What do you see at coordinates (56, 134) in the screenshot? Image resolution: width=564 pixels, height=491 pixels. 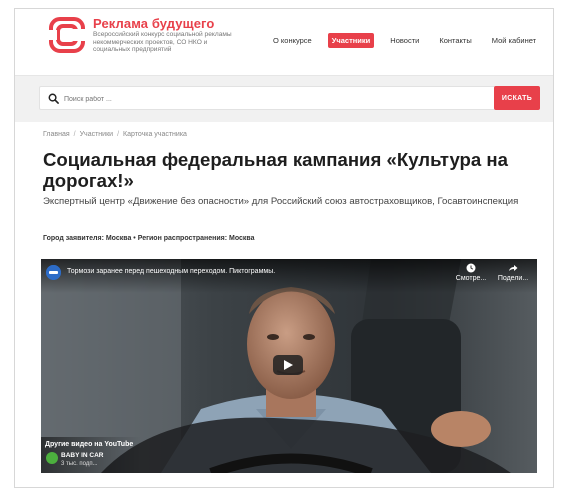 I see `breadcrumb-home: Главная` at bounding box center [56, 134].